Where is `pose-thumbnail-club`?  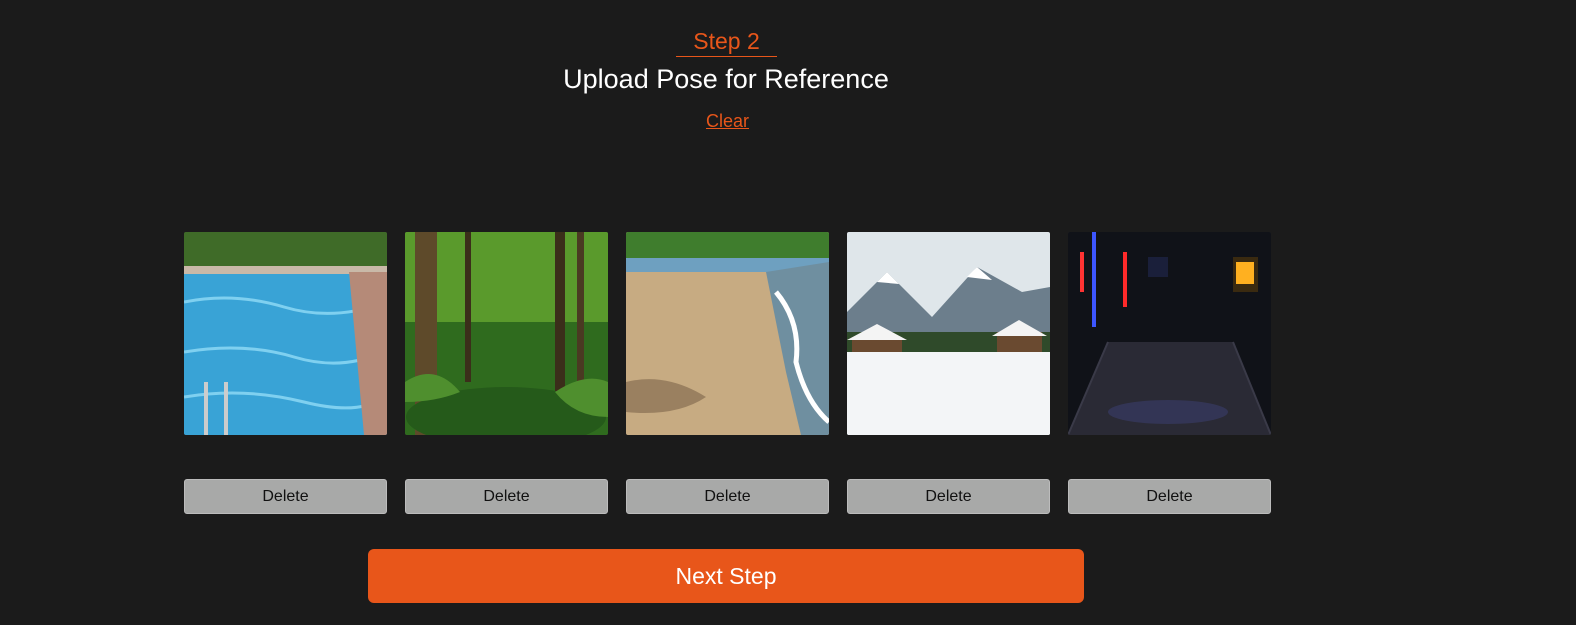 pose-thumbnail-club is located at coordinates (1169, 333).